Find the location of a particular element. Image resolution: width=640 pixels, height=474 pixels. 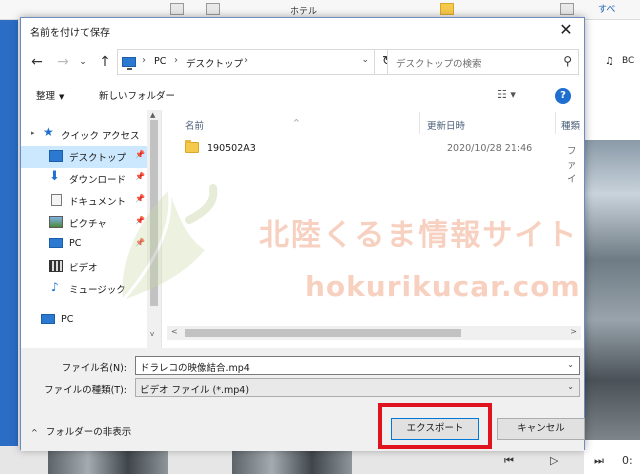

search-icon: ⚲ is located at coordinates (567, 61).